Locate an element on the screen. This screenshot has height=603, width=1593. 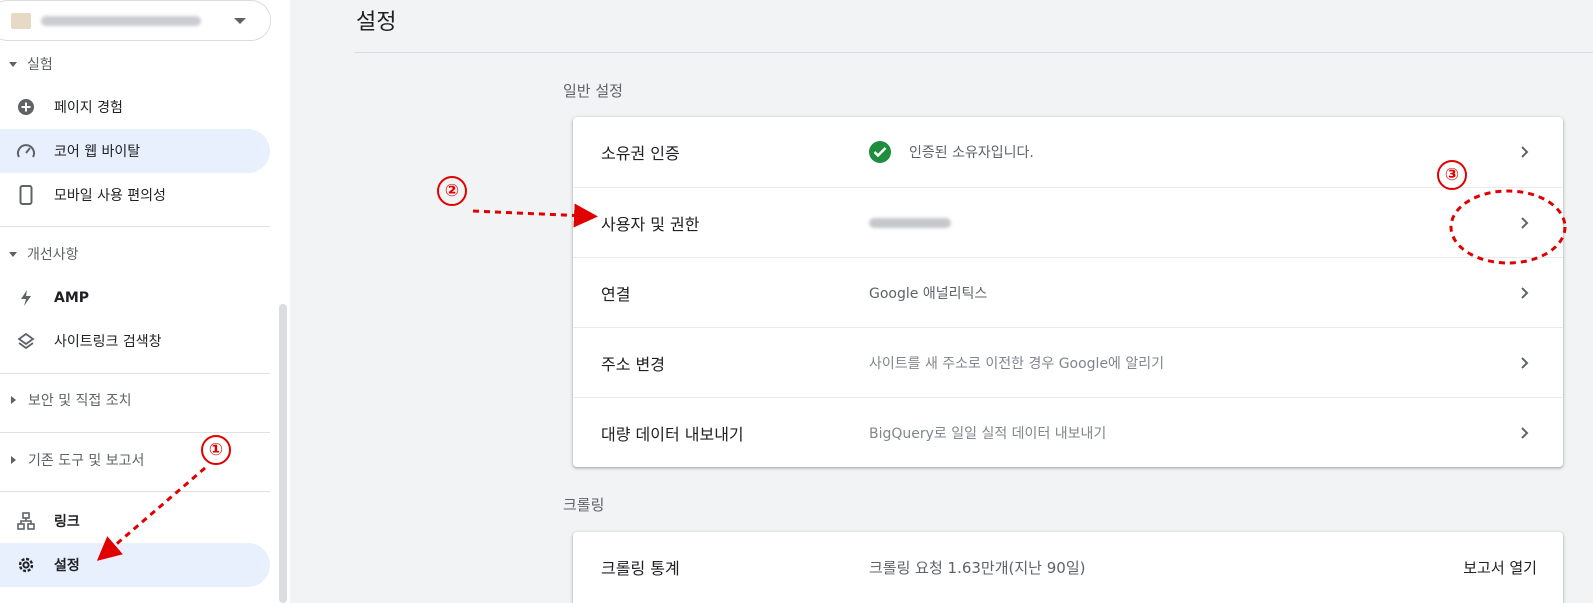
annotation-step-3: ③ is located at coordinates (1452, 175).